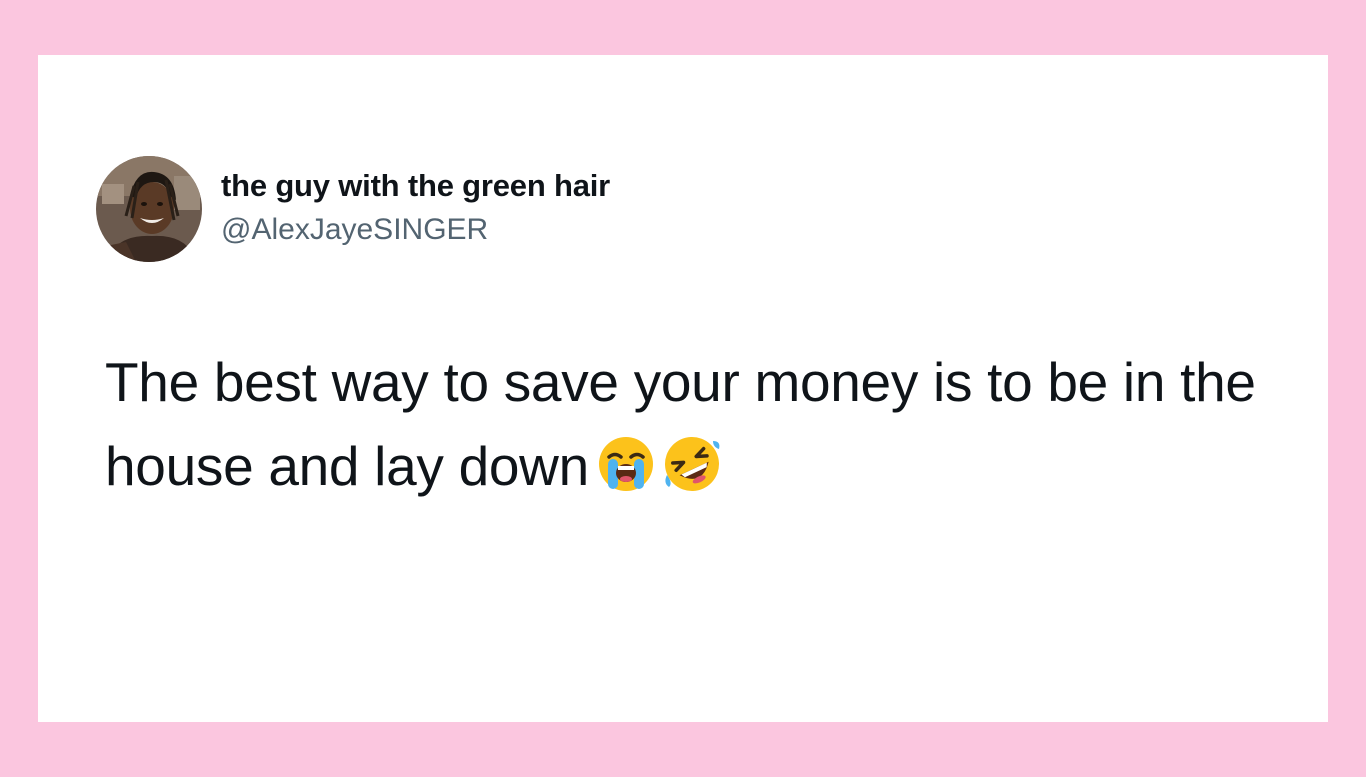  I want to click on profile-photo-icon, so click(149, 209).